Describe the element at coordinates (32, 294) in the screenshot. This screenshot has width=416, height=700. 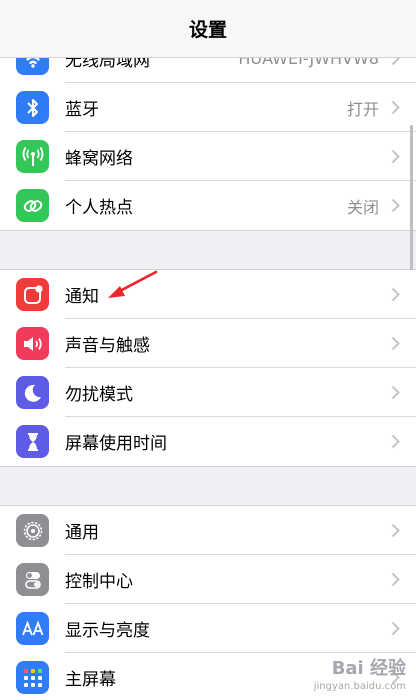
I see `notification-icon` at that location.